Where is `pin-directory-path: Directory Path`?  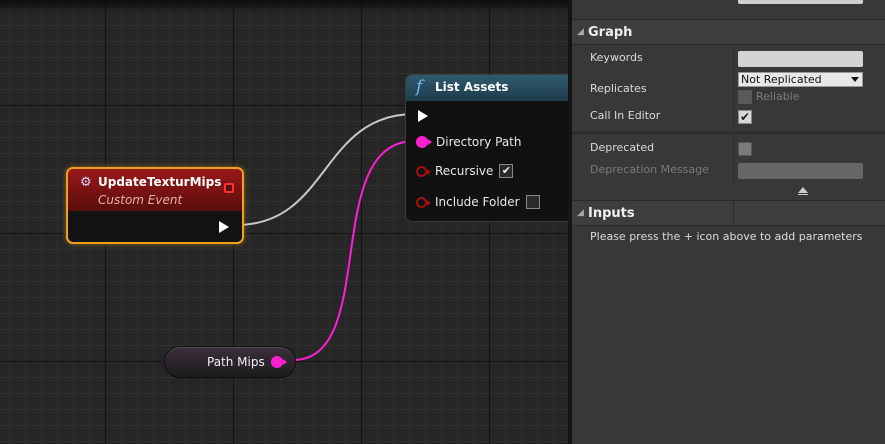
pin-directory-path: Directory Path is located at coordinates (468, 142).